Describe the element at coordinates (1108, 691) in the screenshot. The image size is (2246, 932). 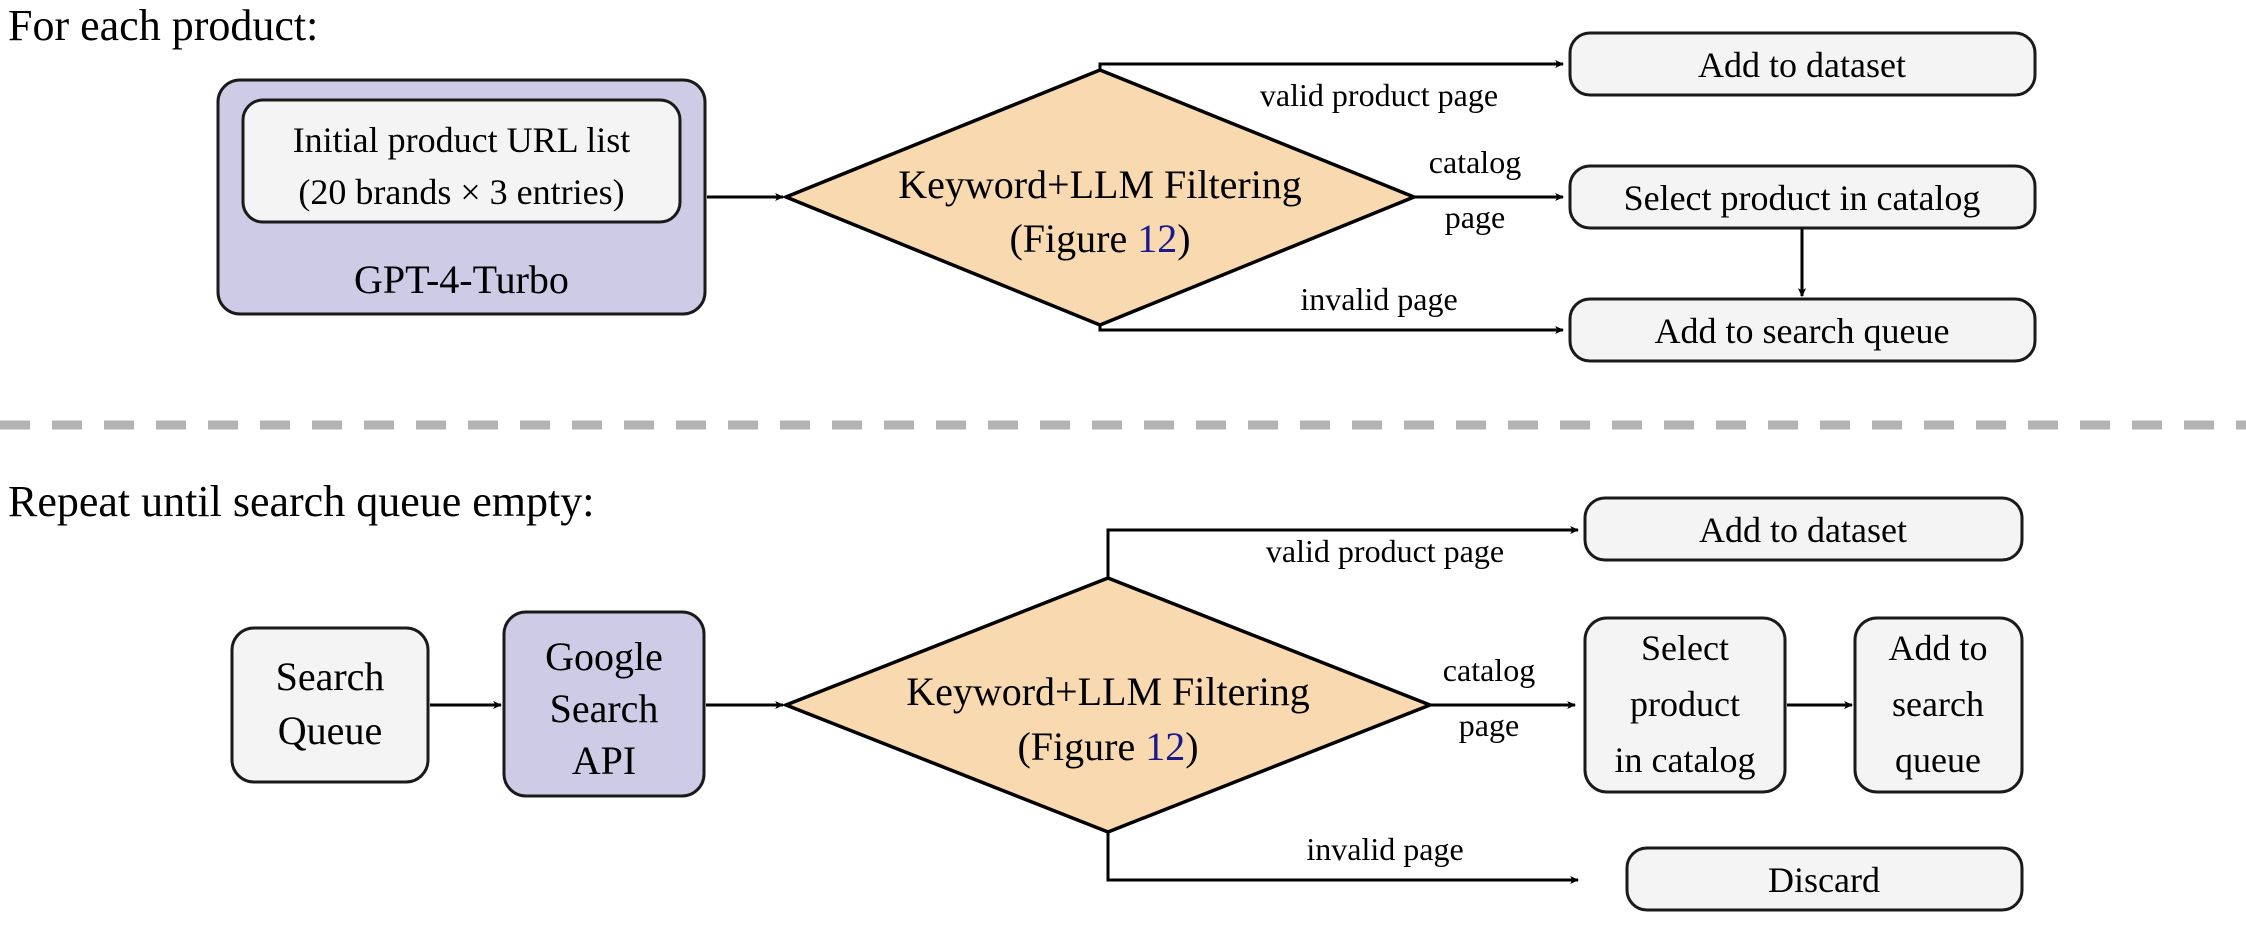
I see `filter-label-2-line1: Keyword+LLM Filtering` at that location.